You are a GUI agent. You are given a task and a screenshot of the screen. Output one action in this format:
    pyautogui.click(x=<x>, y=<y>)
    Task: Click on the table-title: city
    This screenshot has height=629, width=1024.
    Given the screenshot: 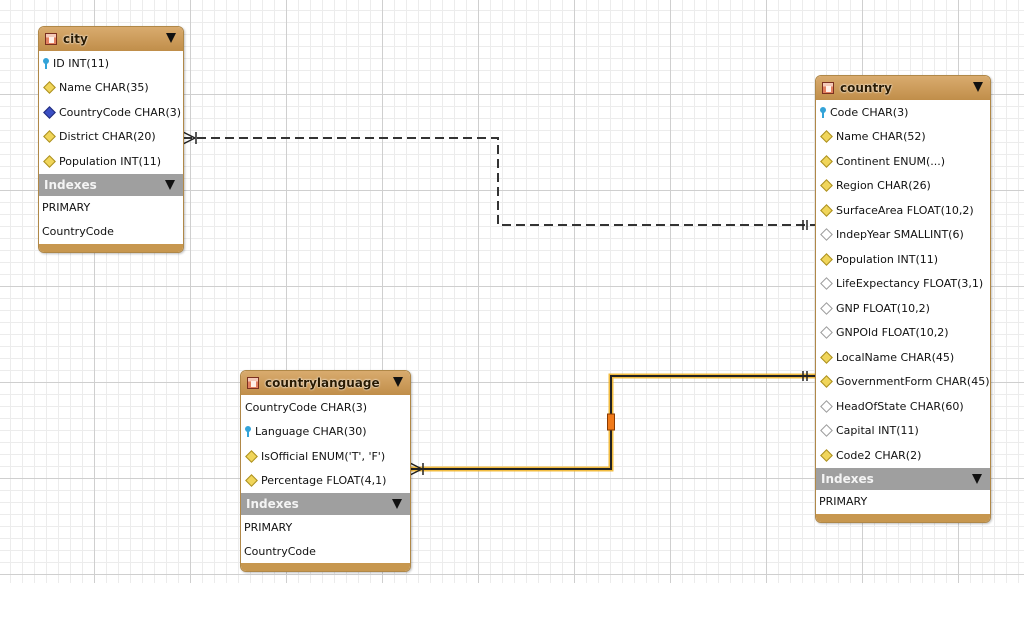 What is the action you would take?
    pyautogui.click(x=75, y=39)
    